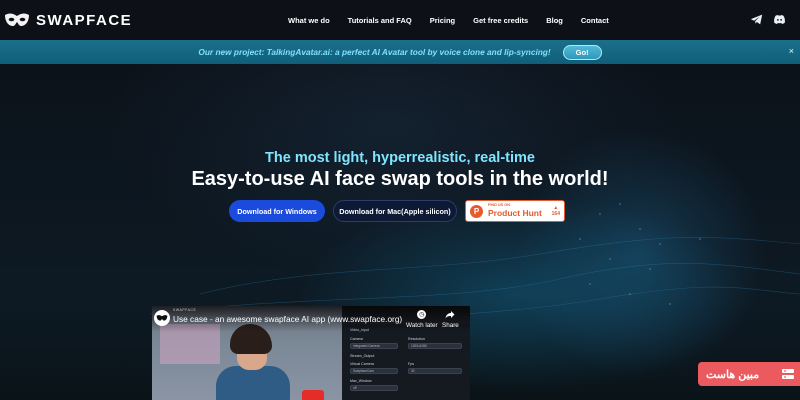 The image size is (800, 400). I want to click on person-body, so click(253, 383).